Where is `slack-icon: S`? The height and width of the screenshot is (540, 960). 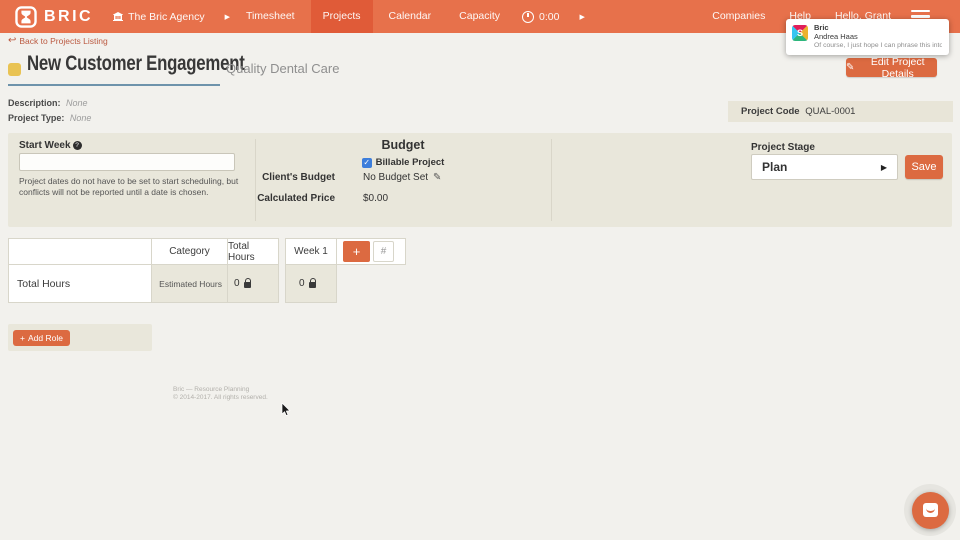
slack-icon: S is located at coordinates (800, 33).